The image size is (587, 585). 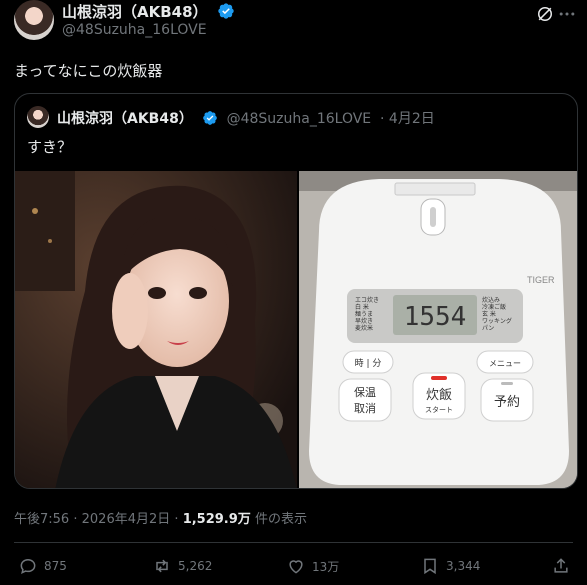 What do you see at coordinates (55, 566) in the screenshot?
I see `reply-count: 875` at bounding box center [55, 566].